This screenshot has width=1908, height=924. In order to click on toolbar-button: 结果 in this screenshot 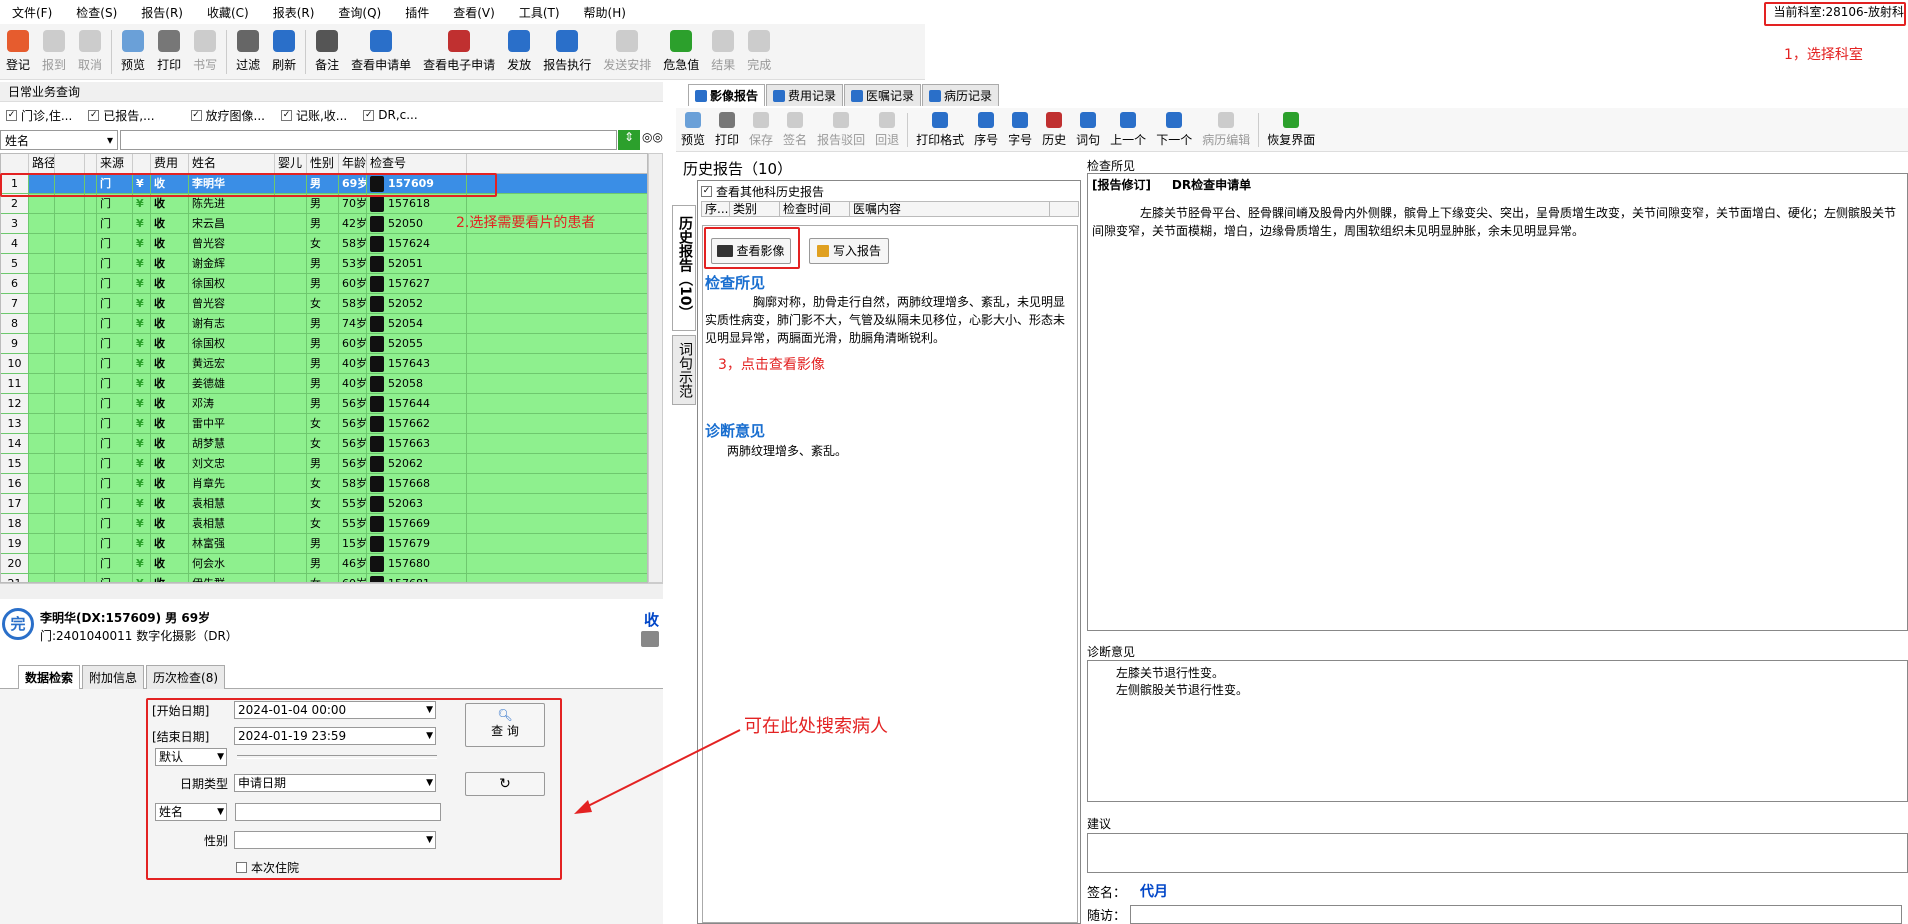, I will do `click(723, 52)`.